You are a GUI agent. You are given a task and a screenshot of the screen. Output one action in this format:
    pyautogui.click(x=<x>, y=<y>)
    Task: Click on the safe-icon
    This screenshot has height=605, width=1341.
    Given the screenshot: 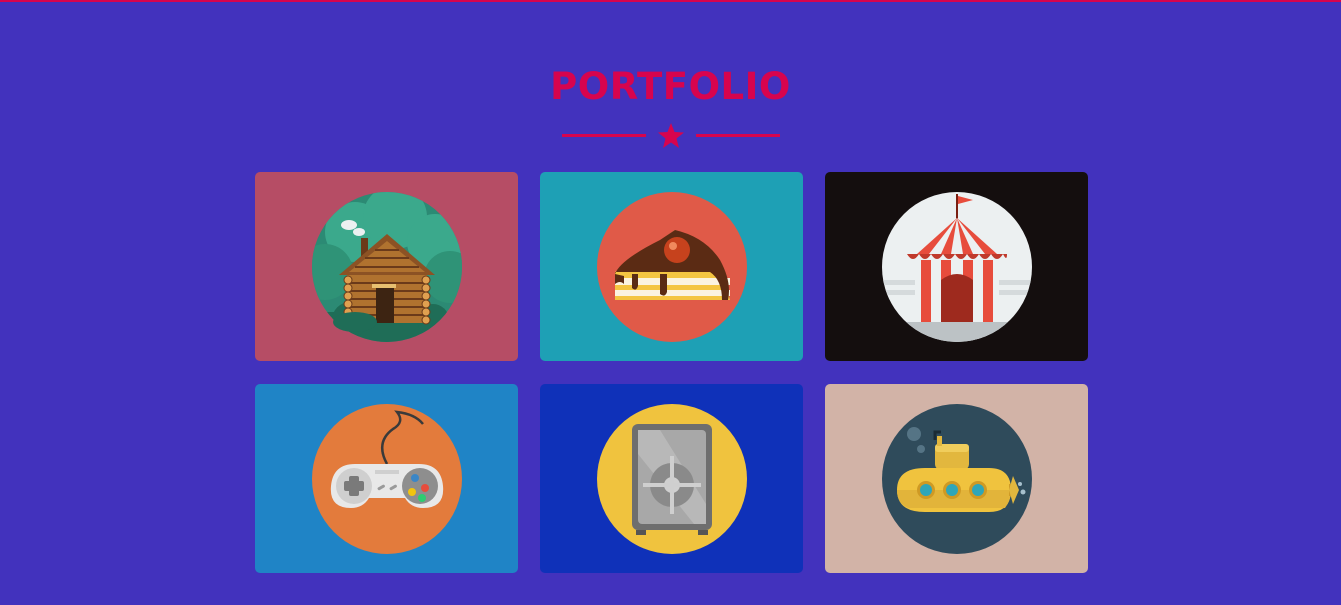 What is the action you would take?
    pyautogui.click(x=671, y=478)
    